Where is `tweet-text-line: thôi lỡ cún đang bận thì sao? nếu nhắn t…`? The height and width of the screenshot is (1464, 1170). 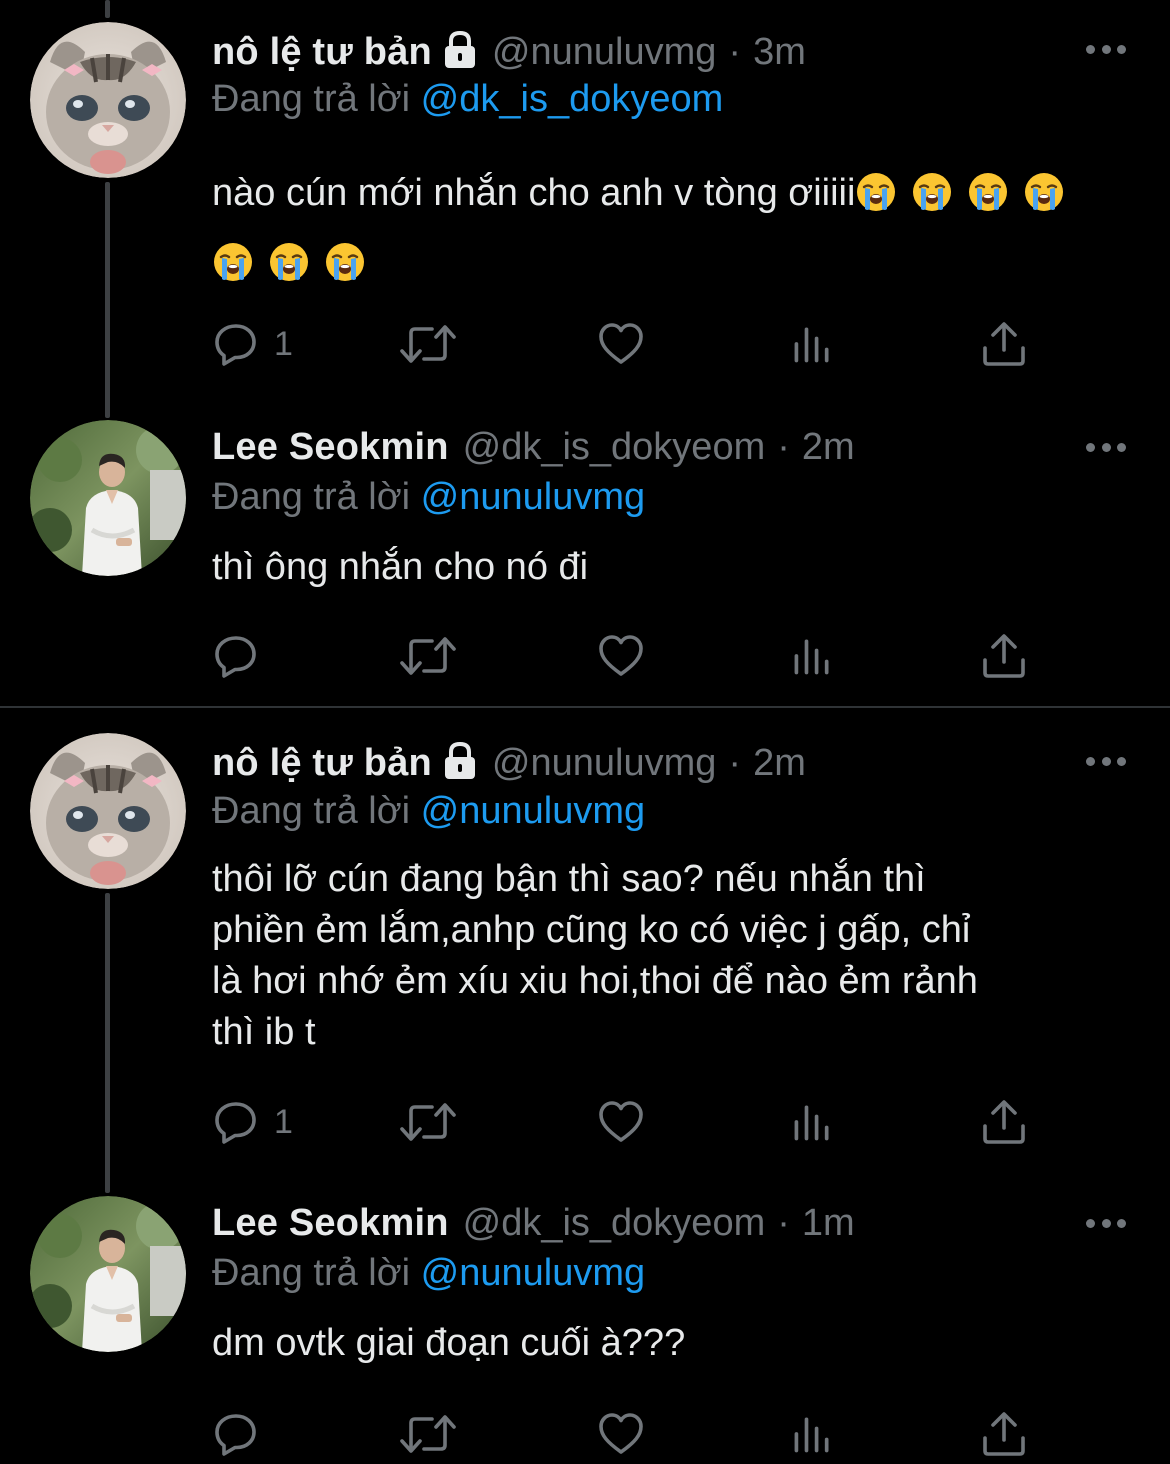
tweet-text-line: thôi lỡ cún đang bận thì sao? nếu nhắn t… is located at coordinates (569, 879).